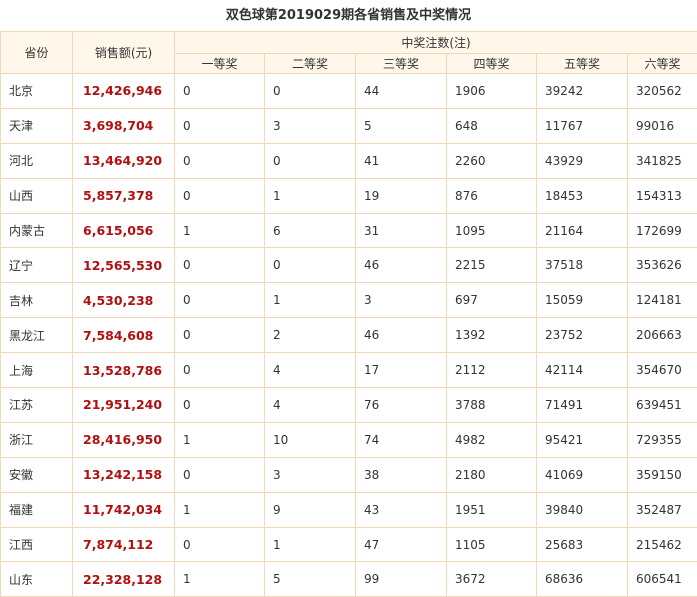  I want to click on winners-header: 中奖注数(注), so click(436, 43).